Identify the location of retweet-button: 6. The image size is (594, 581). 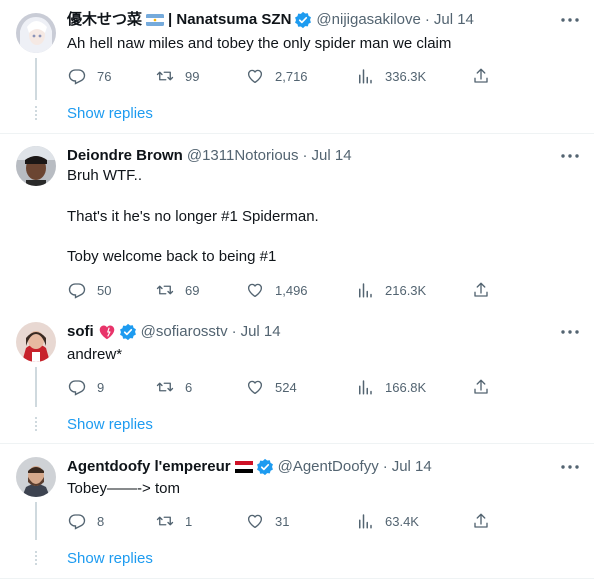
(173, 387).